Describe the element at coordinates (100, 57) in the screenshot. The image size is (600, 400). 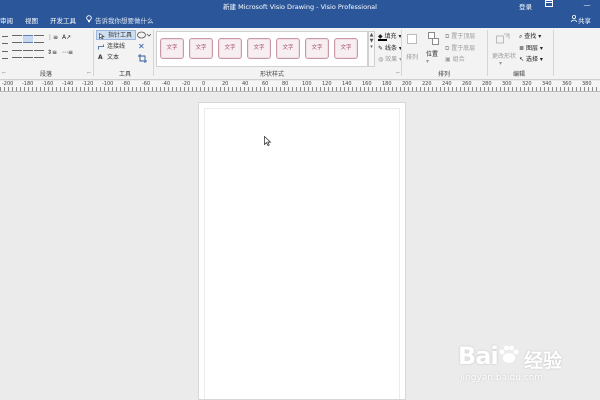
I see `text-a-icon: A` at that location.